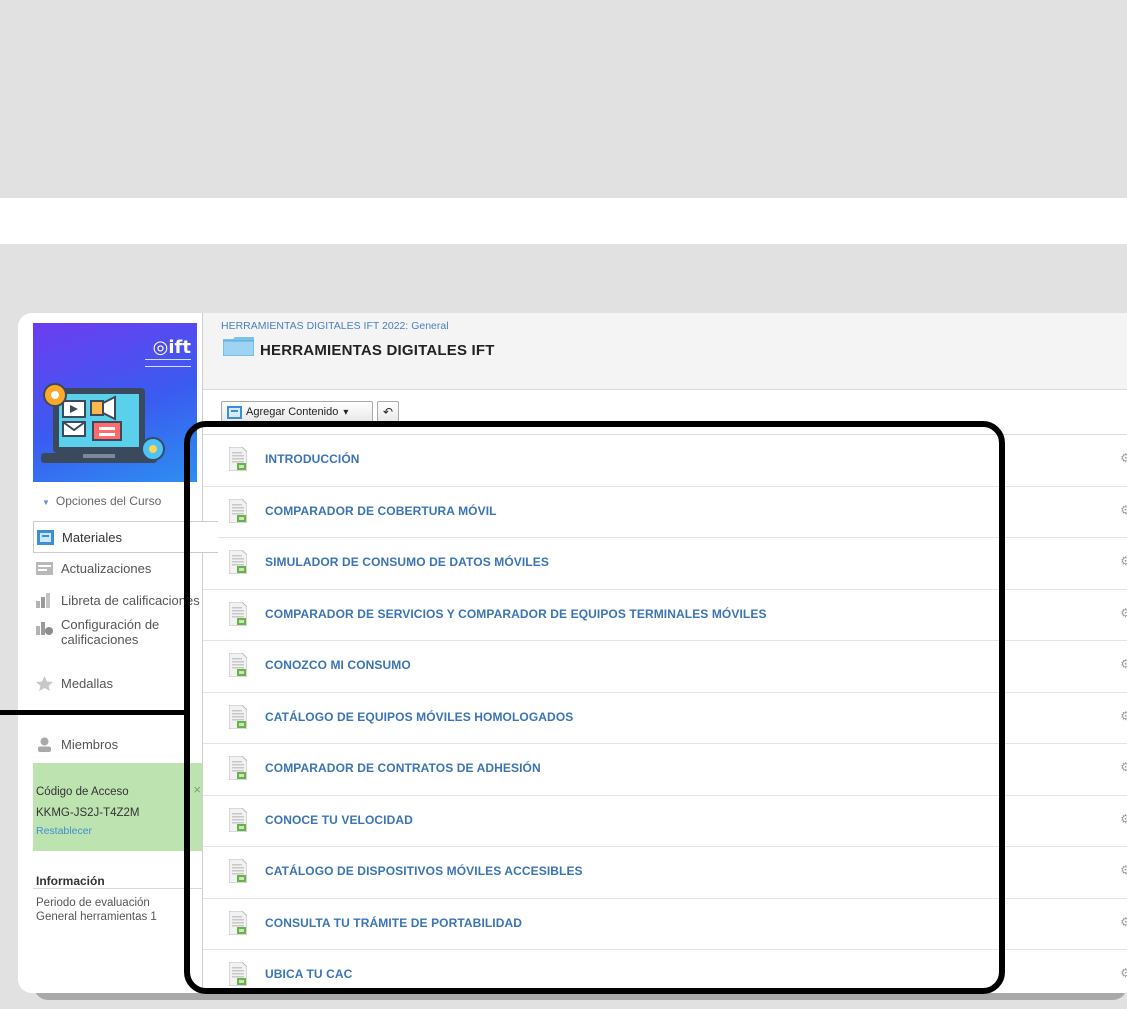 Image resolution: width=1127 pixels, height=1009 pixels. I want to click on top-white-band, so click(563, 221).